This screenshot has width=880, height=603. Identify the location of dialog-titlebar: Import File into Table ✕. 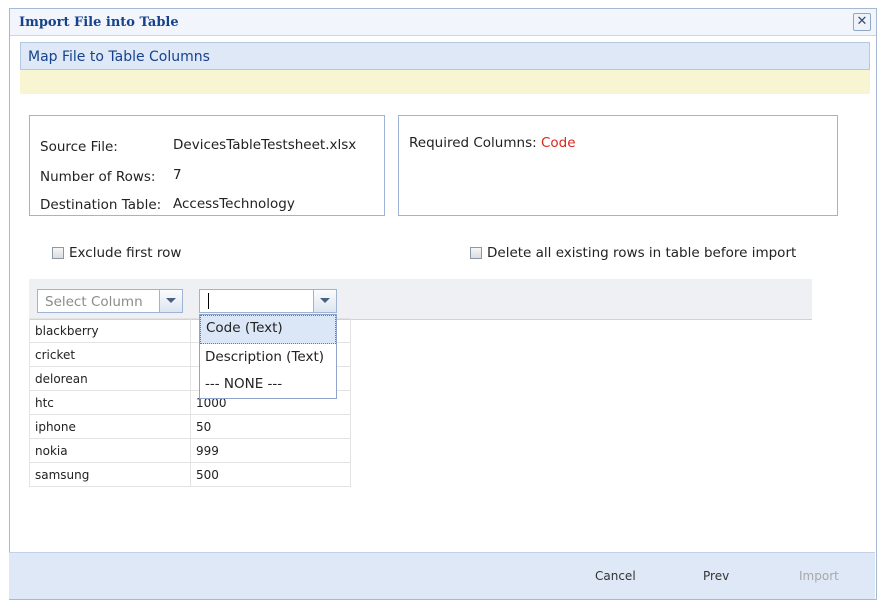
(443, 22).